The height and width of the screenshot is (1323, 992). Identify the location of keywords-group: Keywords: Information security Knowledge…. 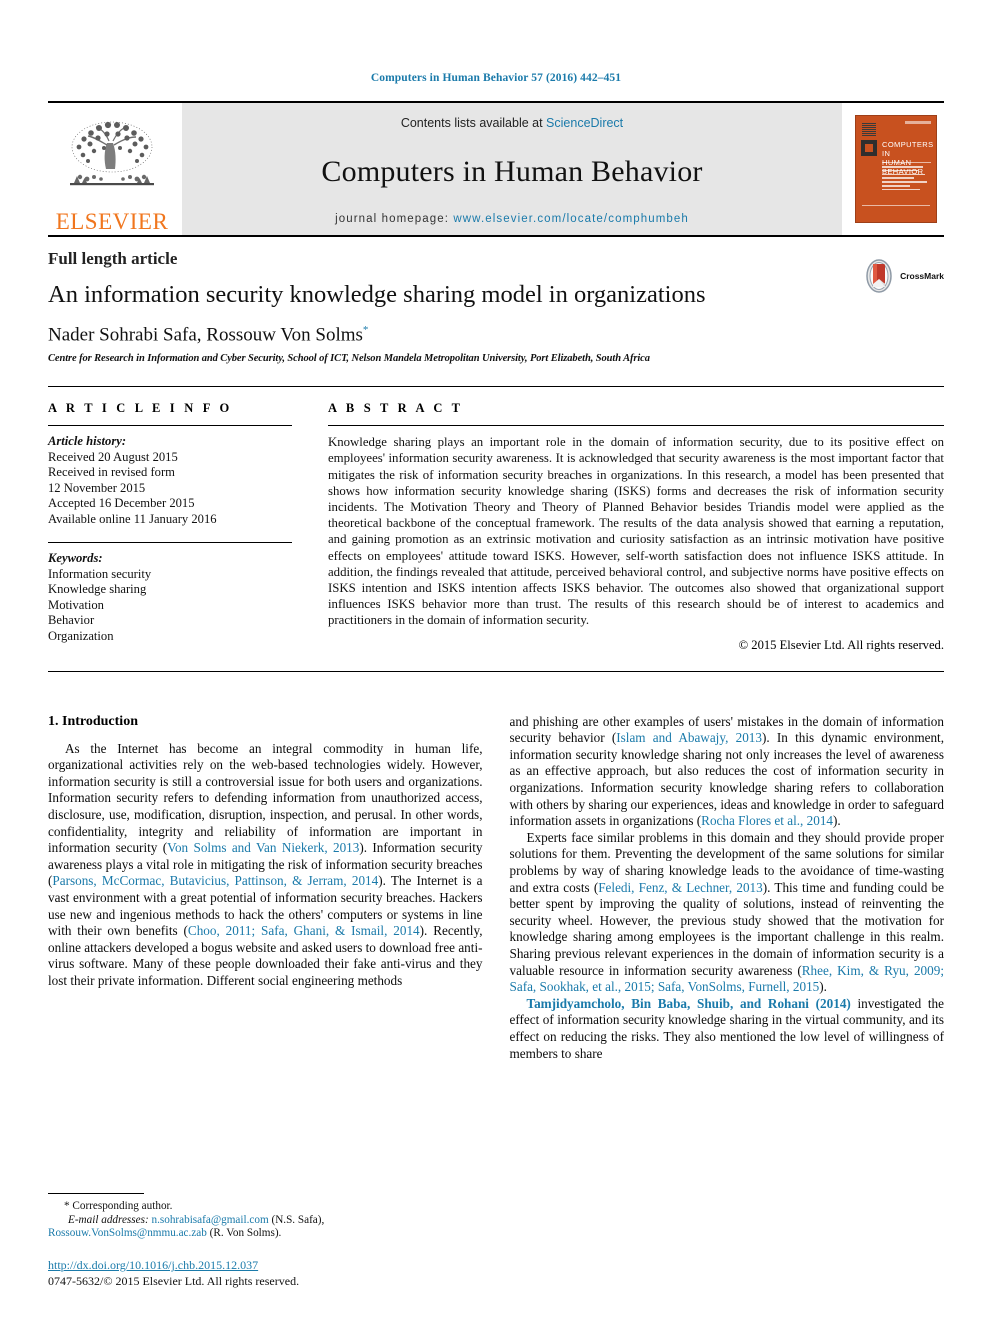
(170, 597).